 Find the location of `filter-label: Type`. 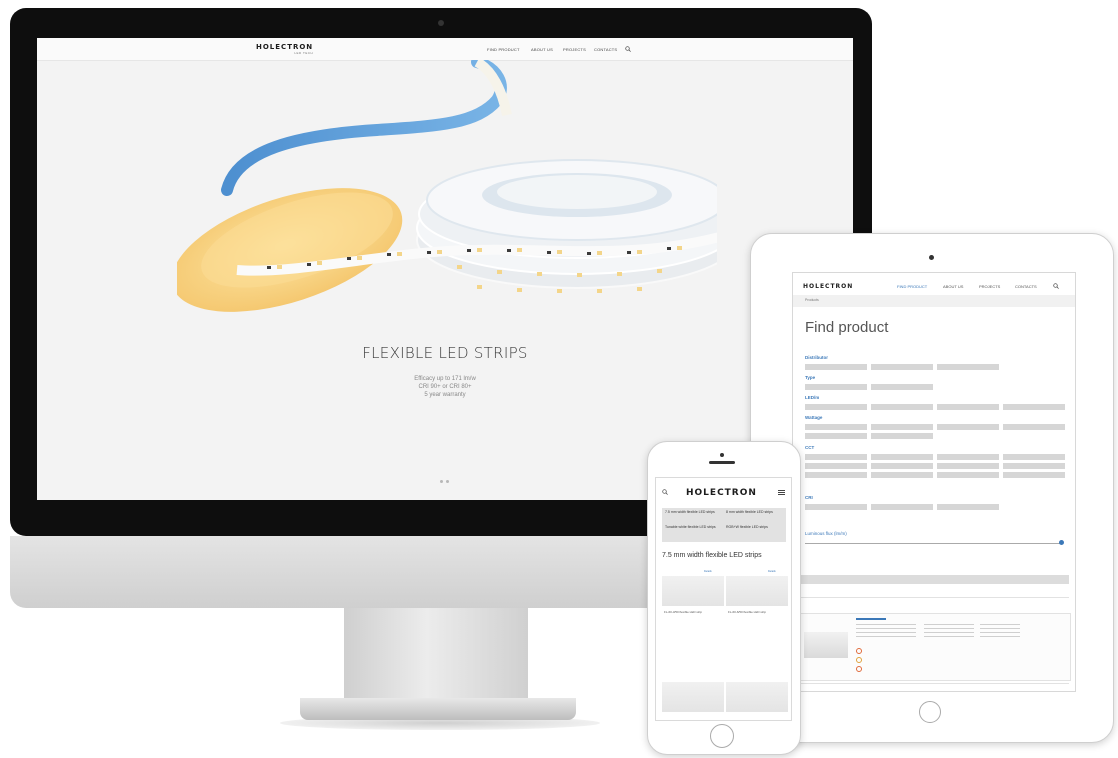

filter-label: Type is located at coordinates (810, 377).